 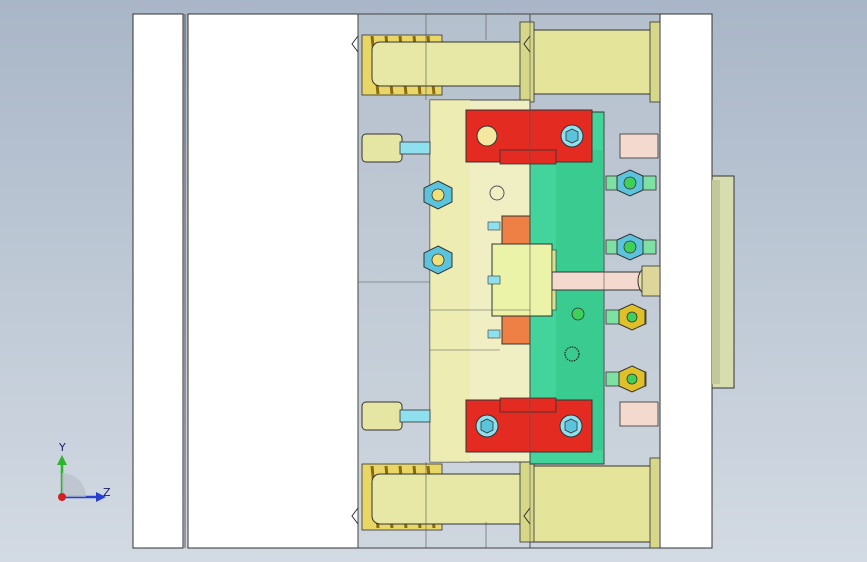 What do you see at coordinates (516, 231) in the screenshot?
I see `orange-block-top` at bounding box center [516, 231].